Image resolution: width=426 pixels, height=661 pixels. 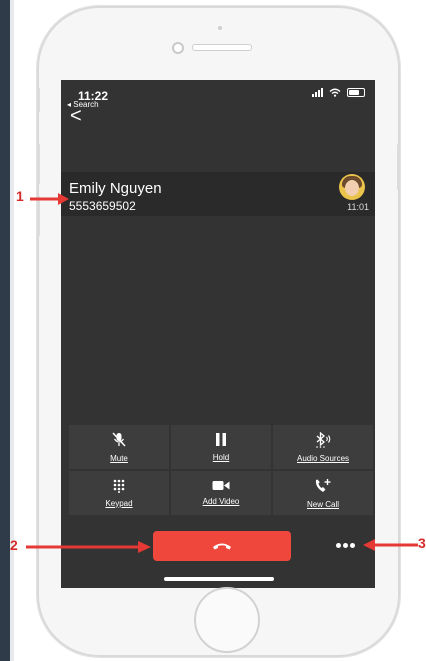 I want to click on callout-number-3: 3, so click(x=422, y=543).